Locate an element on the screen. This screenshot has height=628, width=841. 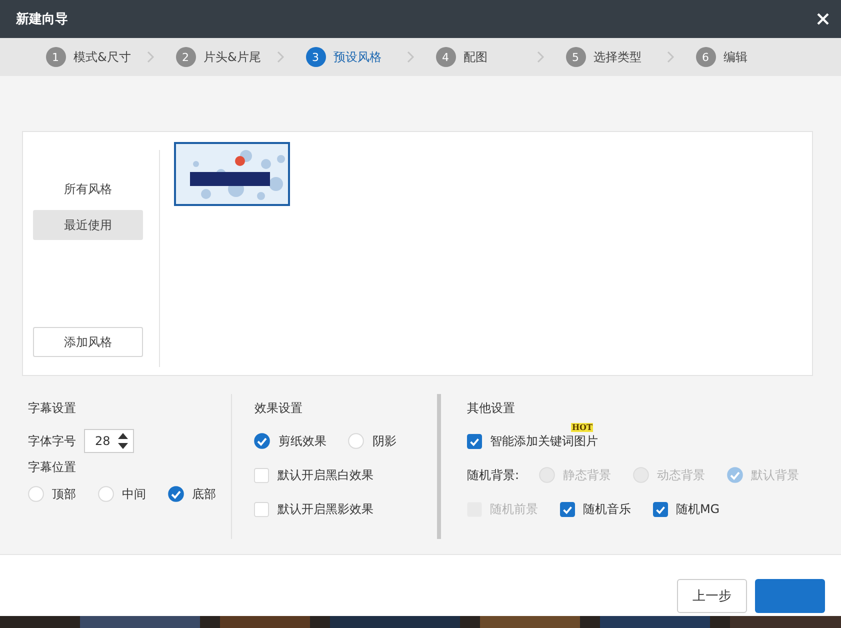
wizard-step: 6 编辑 is located at coordinates (746, 57).